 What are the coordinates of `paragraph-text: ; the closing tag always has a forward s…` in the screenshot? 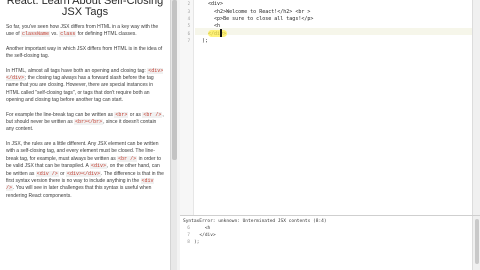 It's located at (80, 89).